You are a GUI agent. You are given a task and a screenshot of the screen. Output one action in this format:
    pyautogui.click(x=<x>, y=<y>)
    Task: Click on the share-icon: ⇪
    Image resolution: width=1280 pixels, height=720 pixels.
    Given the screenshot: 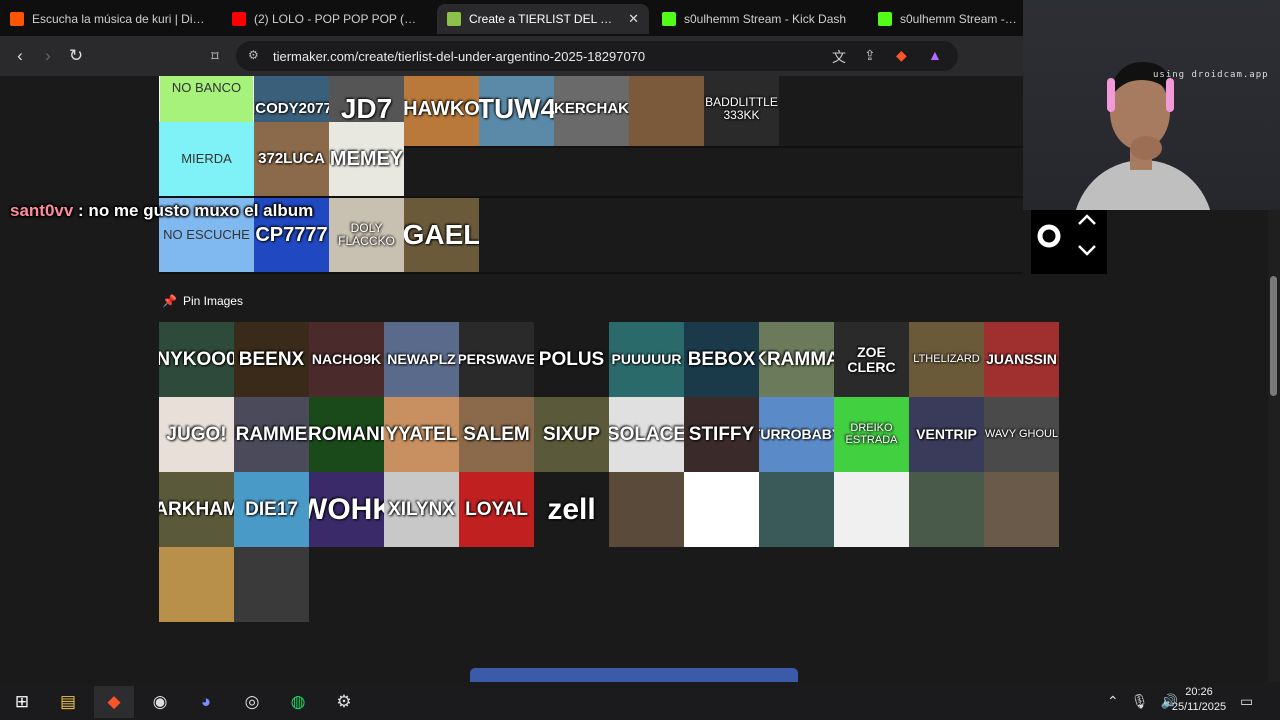 What is the action you would take?
    pyautogui.click(x=870, y=55)
    